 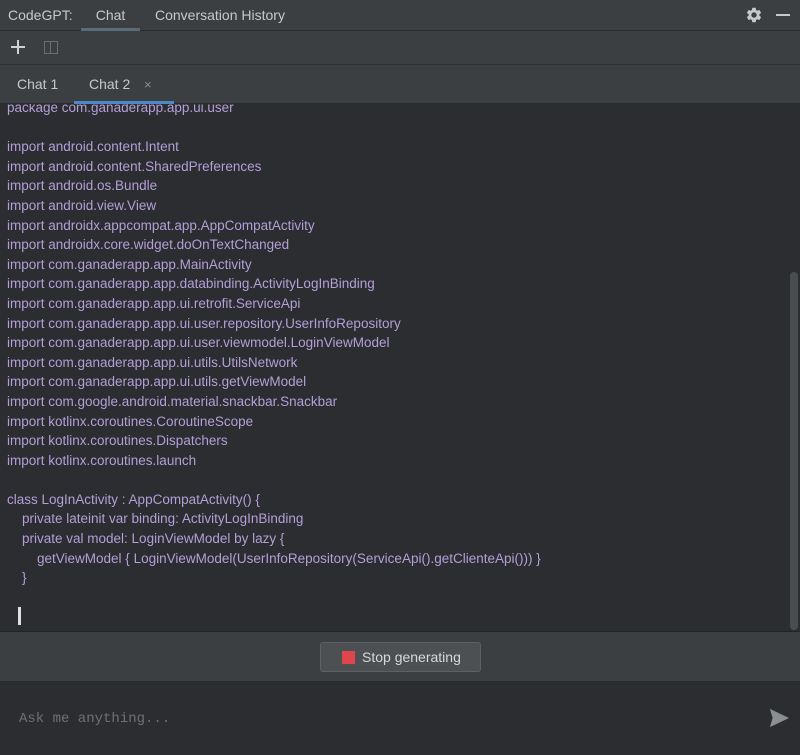 I want to click on tab-chat-2-label: Chat 2, so click(x=110, y=84).